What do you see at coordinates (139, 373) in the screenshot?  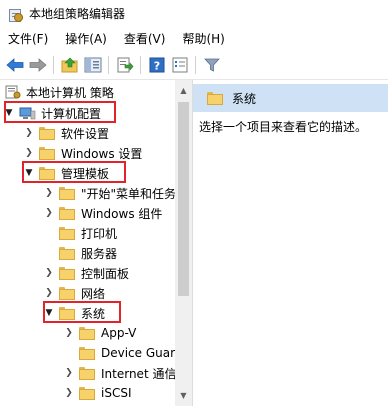 I see `tree-item-label: Internet 通信` at bounding box center [139, 373].